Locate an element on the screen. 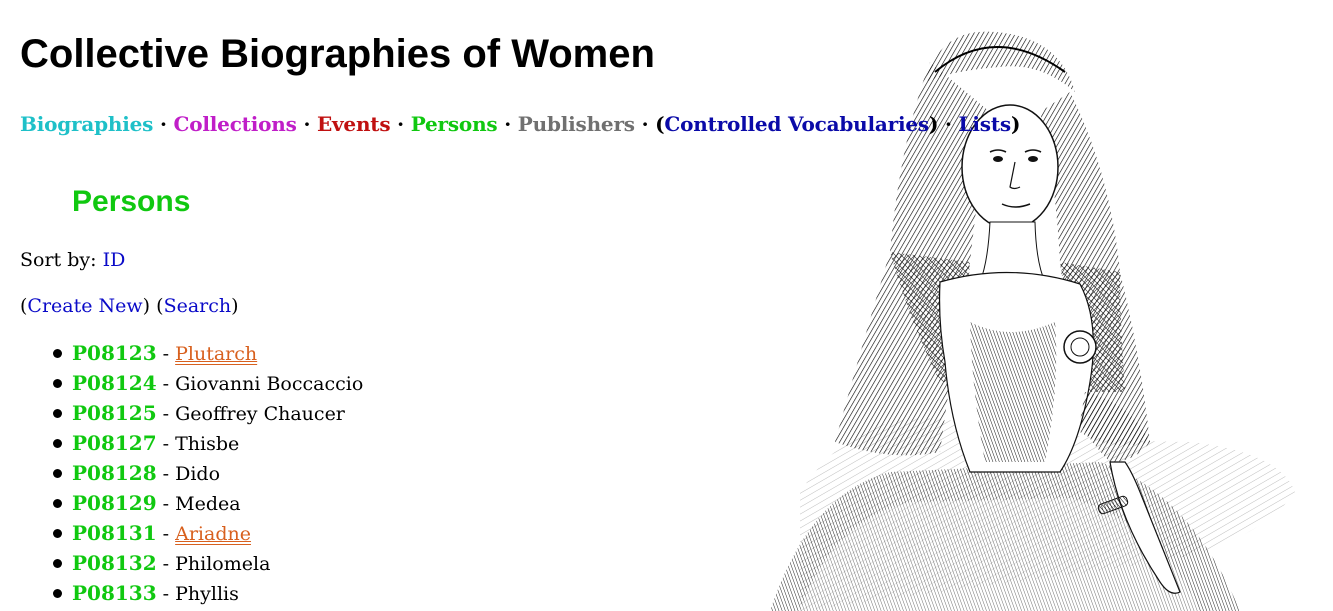 The image size is (1333, 611). page-heading: Persons is located at coordinates (131, 201).